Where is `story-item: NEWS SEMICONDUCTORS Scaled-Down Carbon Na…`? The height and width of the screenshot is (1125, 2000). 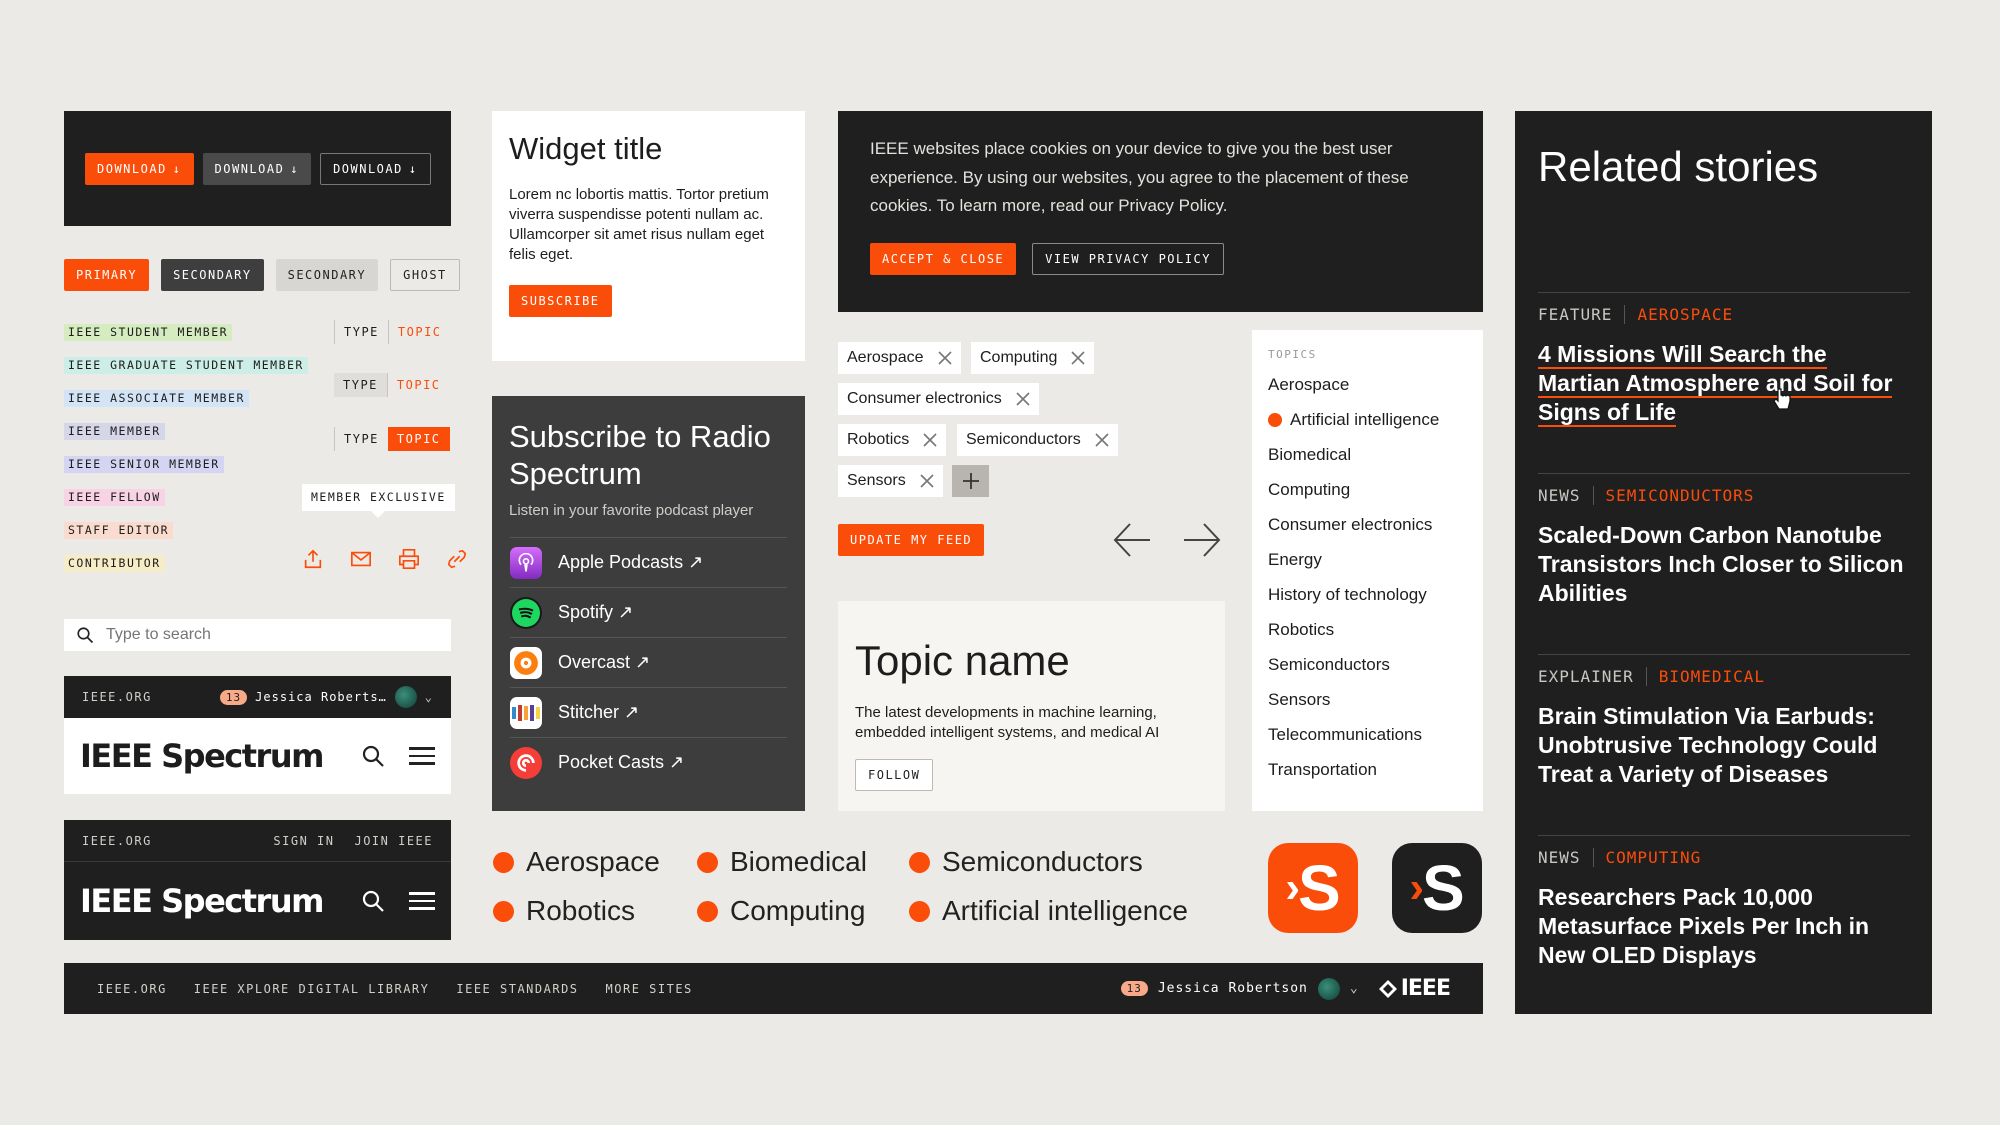
story-item: NEWS SEMICONDUCTORS Scaled-Down Carbon Na… is located at coordinates (1724, 540).